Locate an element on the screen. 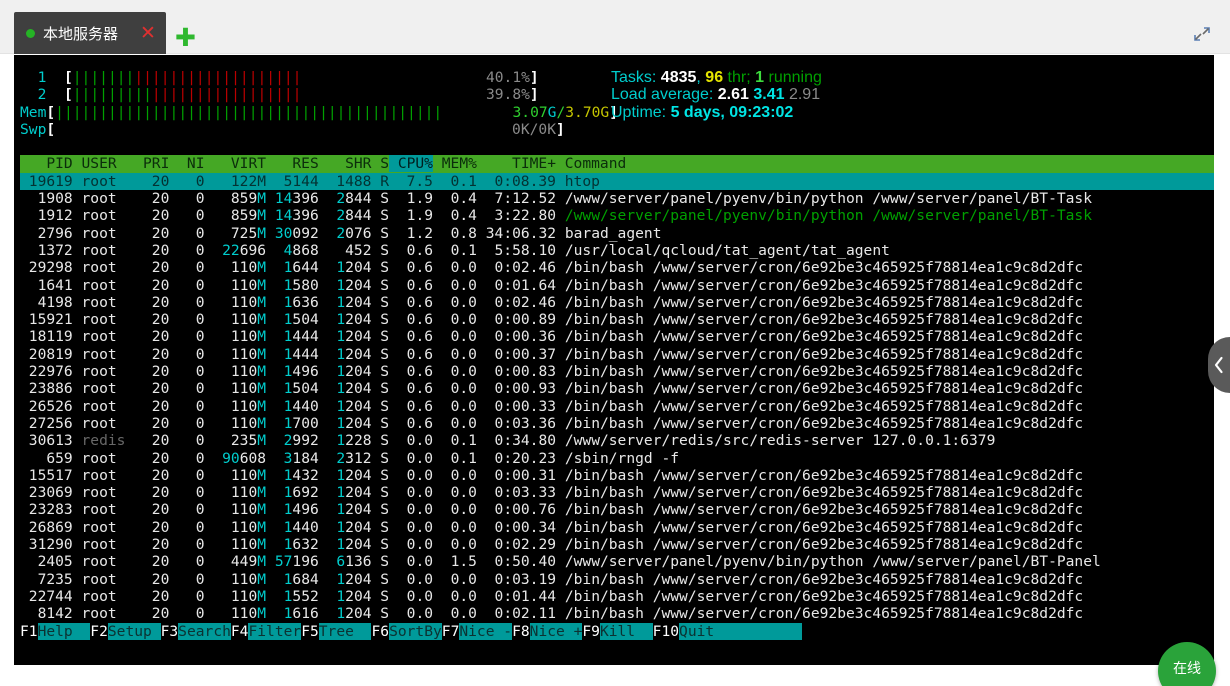 The height and width of the screenshot is (686, 1230). swap-meter: Swp[ 0K/0K] is located at coordinates (292, 129).